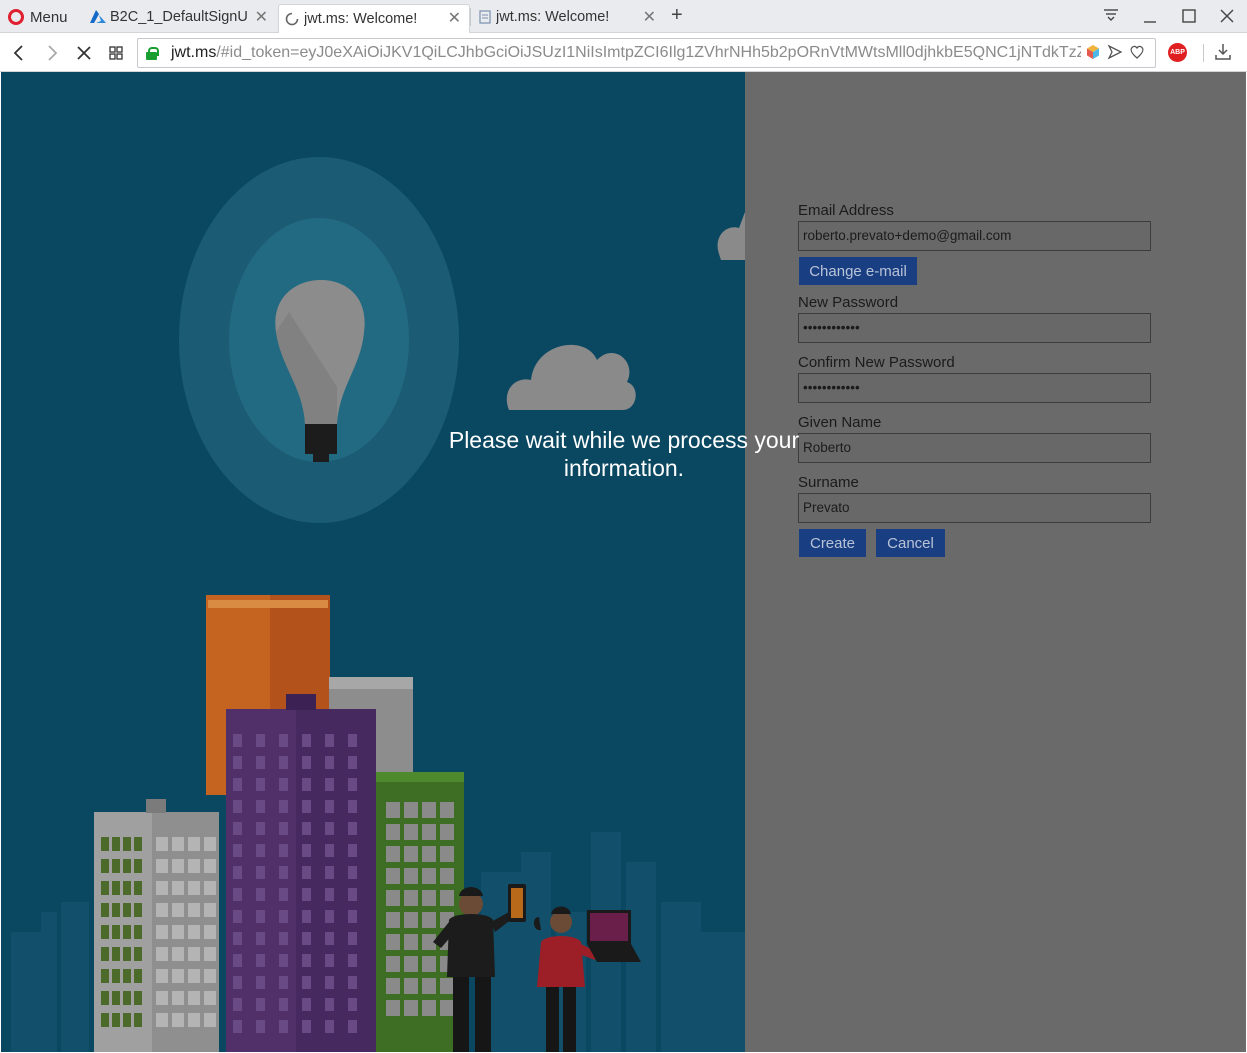 The image size is (1247, 1053). Describe the element at coordinates (98, 16) in the screenshot. I see `azure-icon` at that location.